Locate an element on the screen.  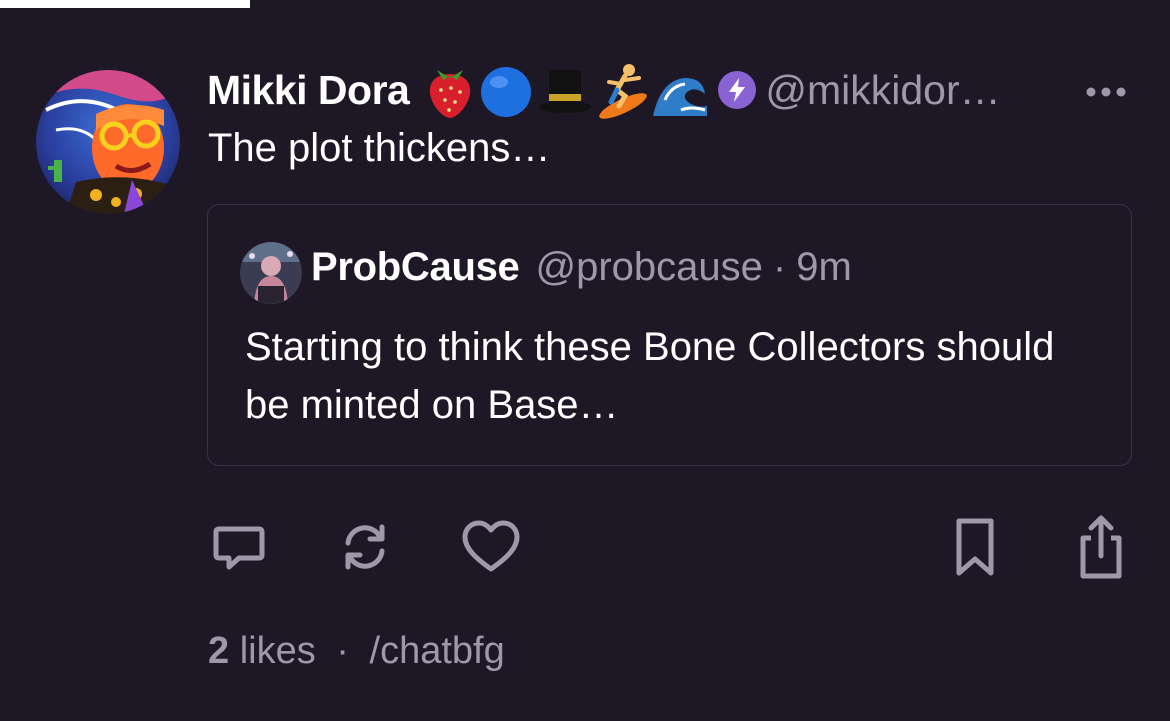
quoted-author-display-name: ProbCause is located at coordinates (415, 267).